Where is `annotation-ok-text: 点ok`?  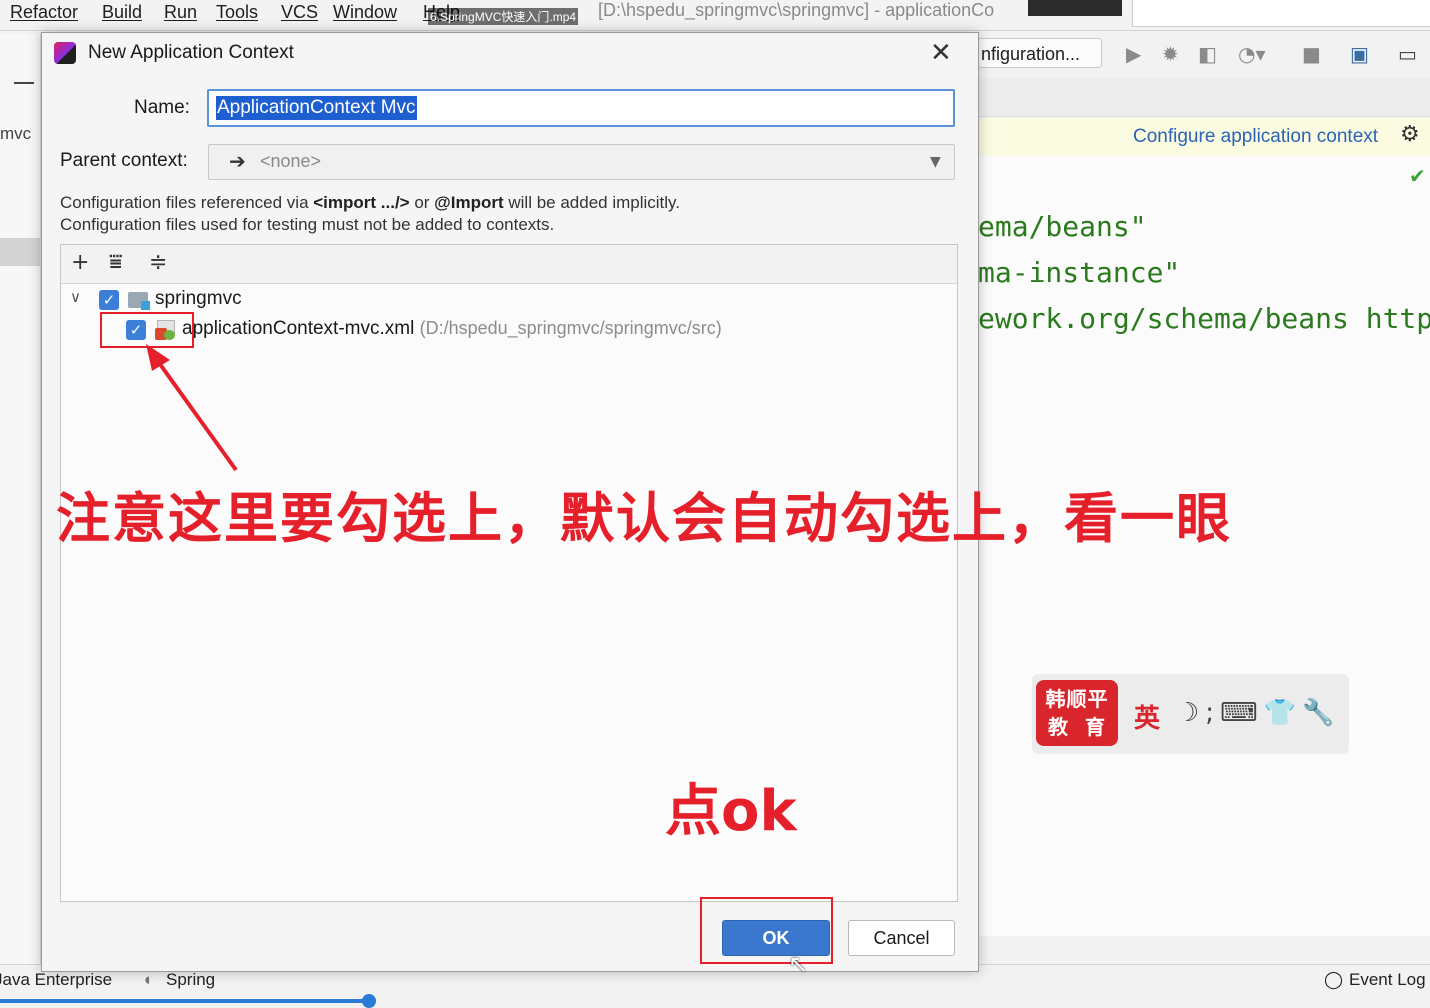 annotation-ok-text: 点ok is located at coordinates (731, 811).